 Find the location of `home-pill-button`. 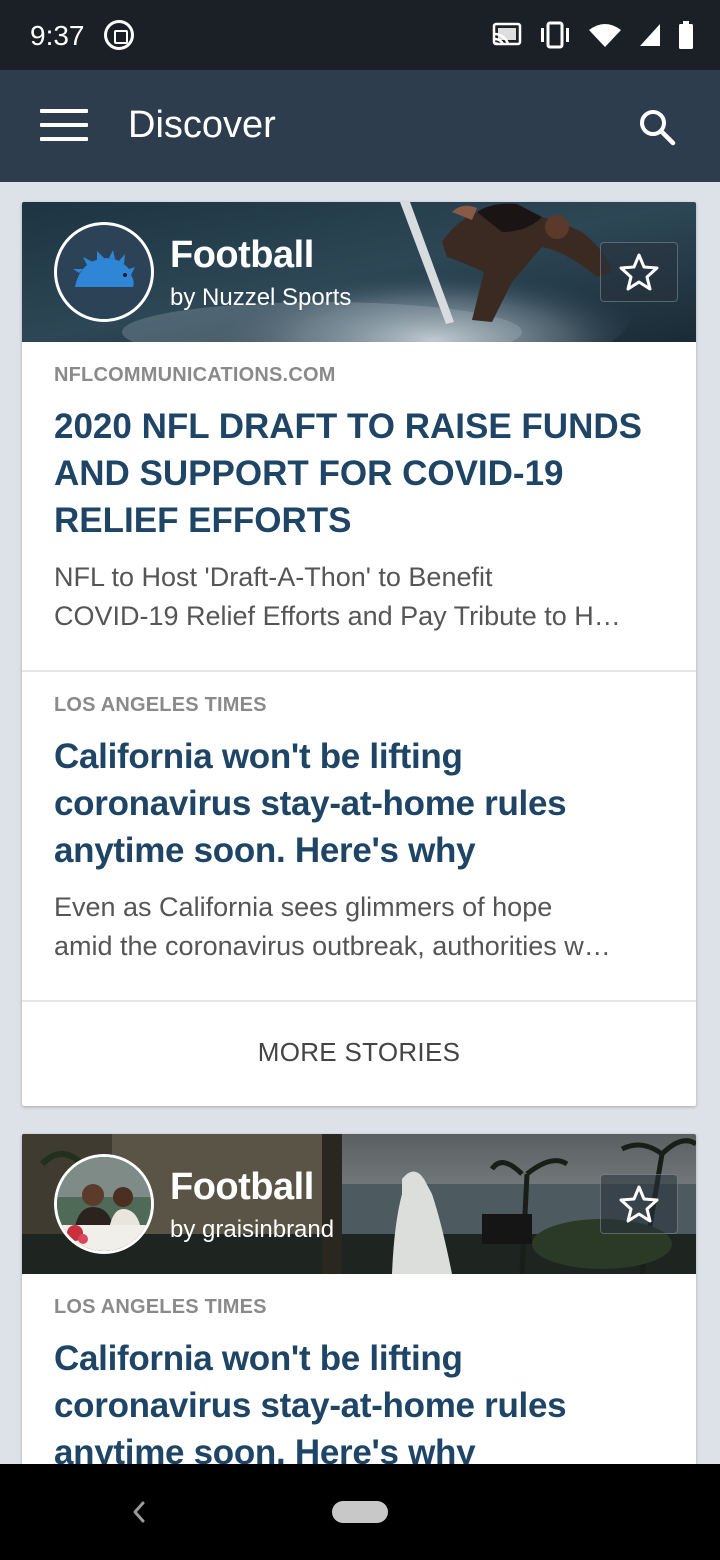

home-pill-button is located at coordinates (360, 1512).